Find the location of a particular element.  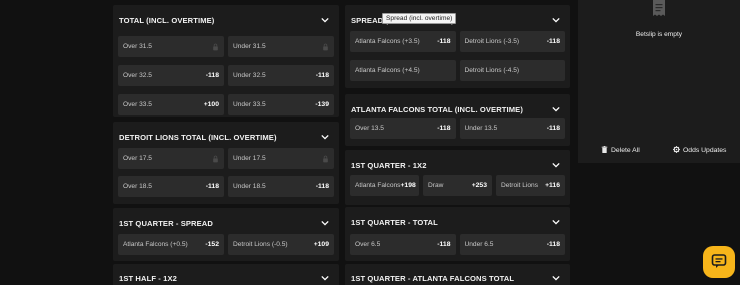

bet-button: Under 17.5 is located at coordinates (281, 158).